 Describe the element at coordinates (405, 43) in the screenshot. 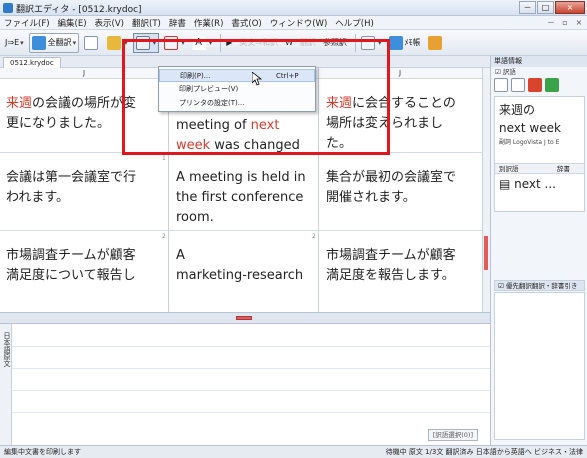

I see `notes-button: ﾒﾓ帳` at that location.